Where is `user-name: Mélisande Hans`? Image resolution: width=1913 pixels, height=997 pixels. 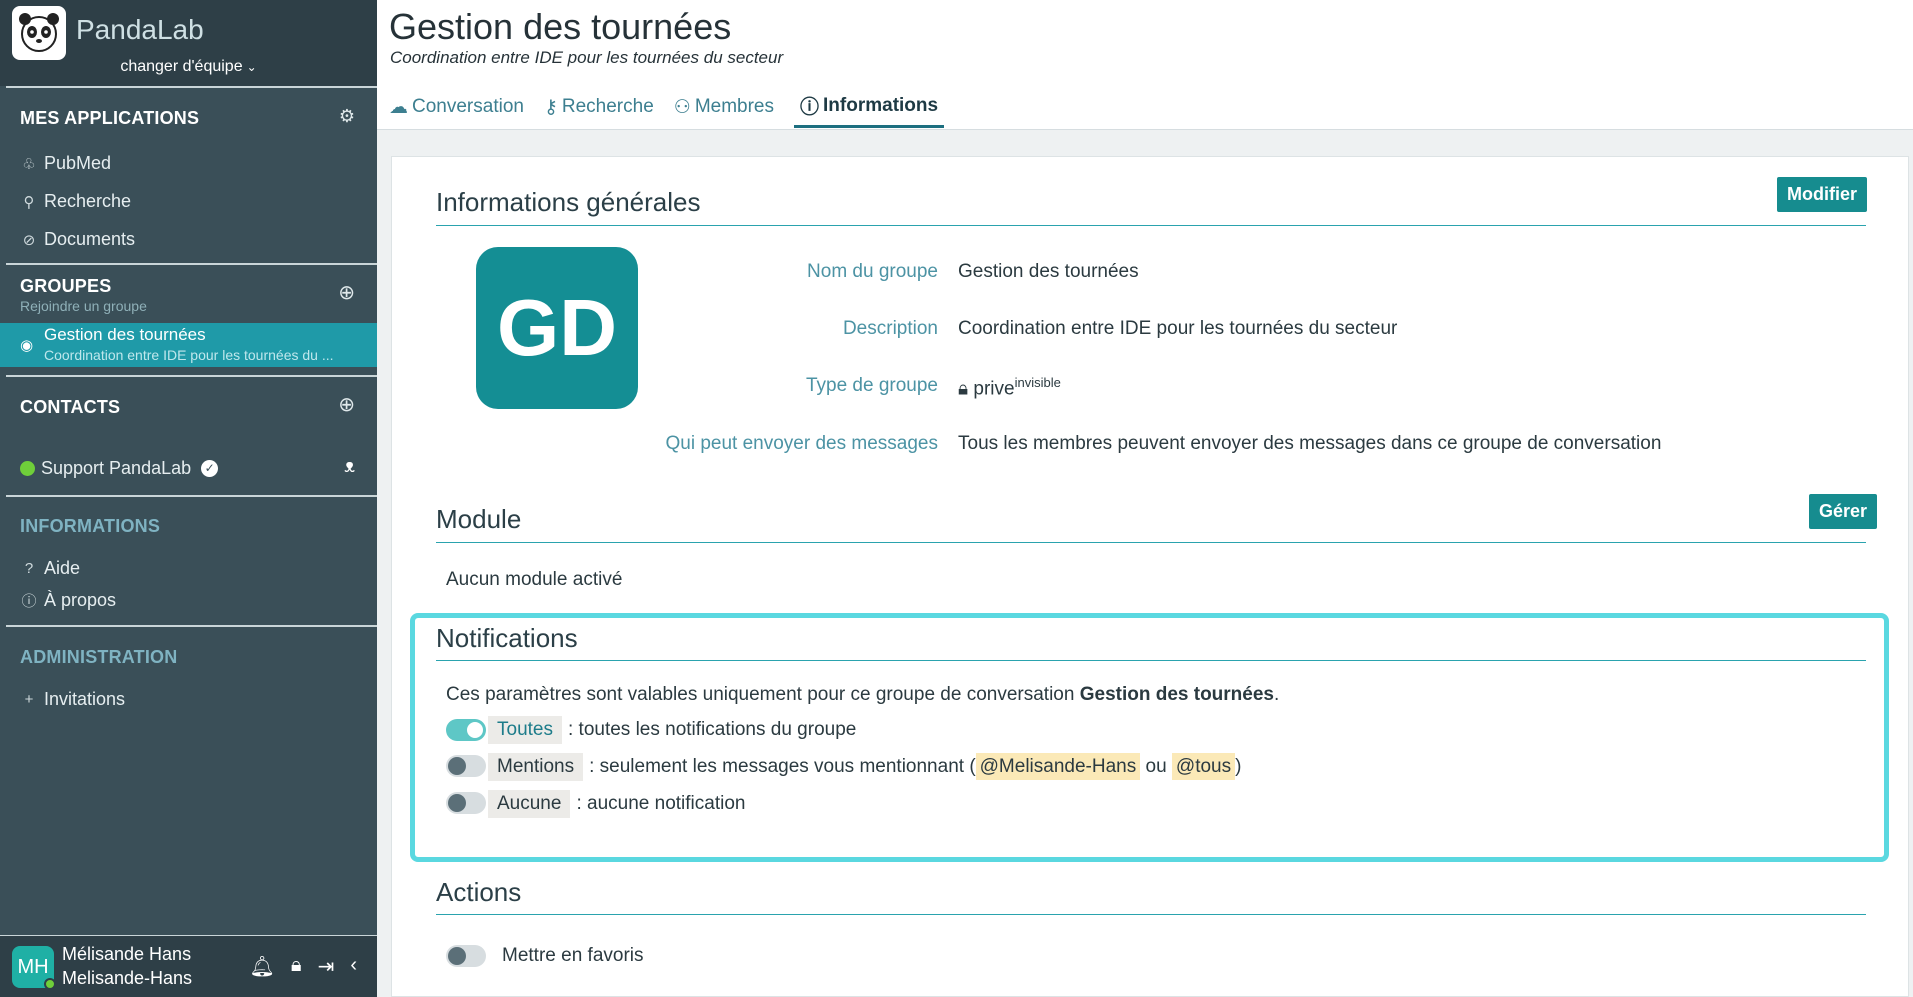 user-name: Mélisande Hans is located at coordinates (127, 954).